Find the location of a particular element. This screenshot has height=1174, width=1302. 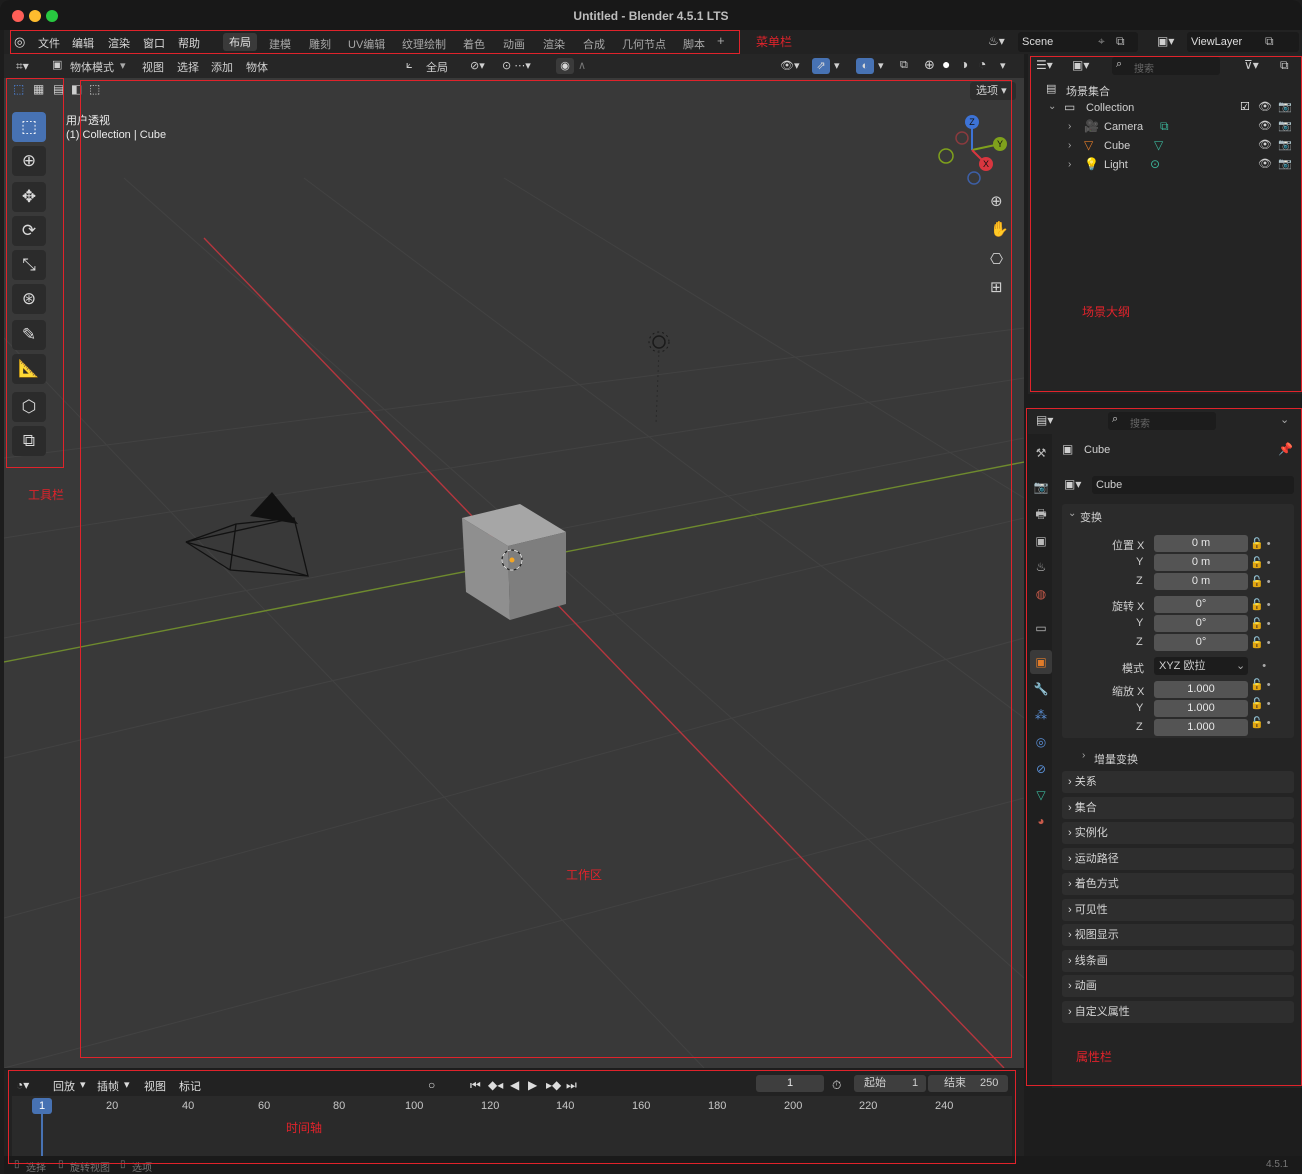

menubar-annotation: 菜单栏 is located at coordinates (774, 42).